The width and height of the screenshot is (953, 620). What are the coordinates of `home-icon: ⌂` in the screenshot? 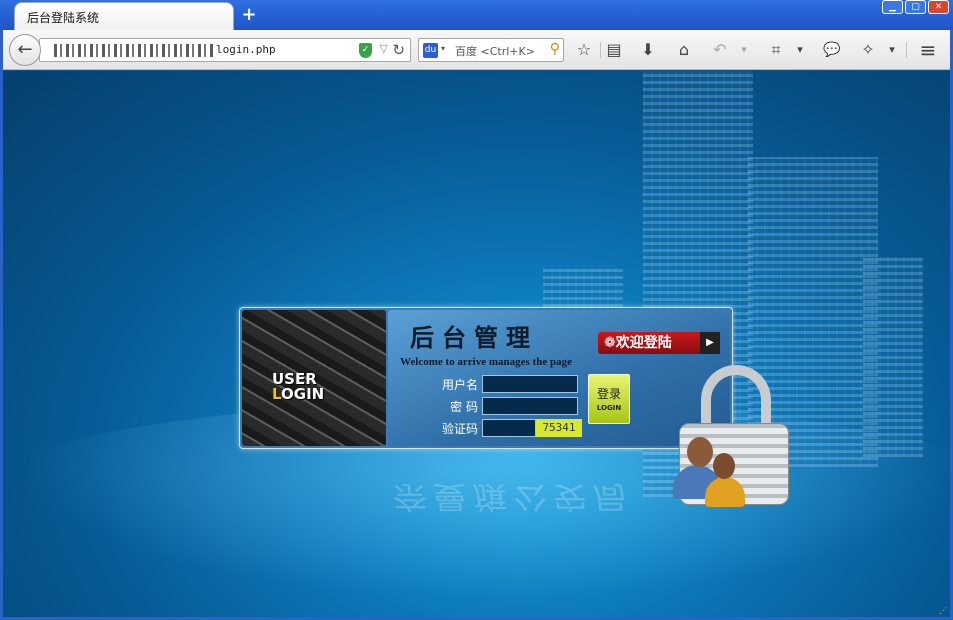 It's located at (684, 50).